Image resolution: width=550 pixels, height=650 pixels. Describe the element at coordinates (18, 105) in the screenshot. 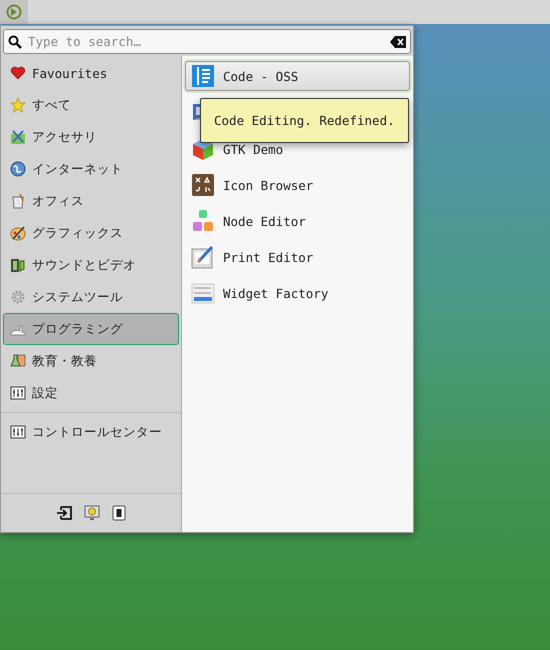

I see `star-icon` at that location.